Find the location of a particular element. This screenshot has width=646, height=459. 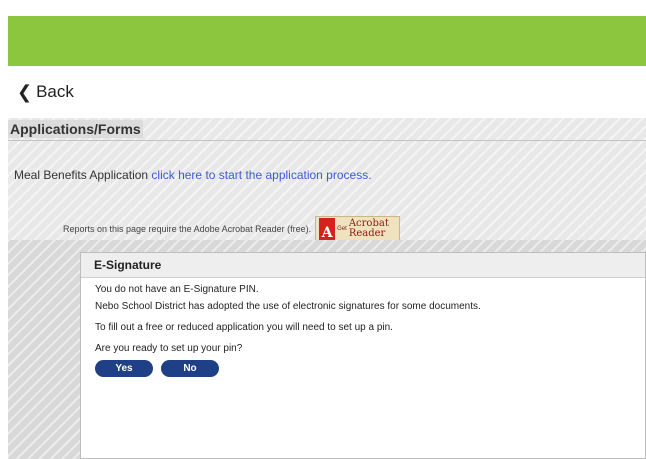

back-label: Back is located at coordinates (55, 91).